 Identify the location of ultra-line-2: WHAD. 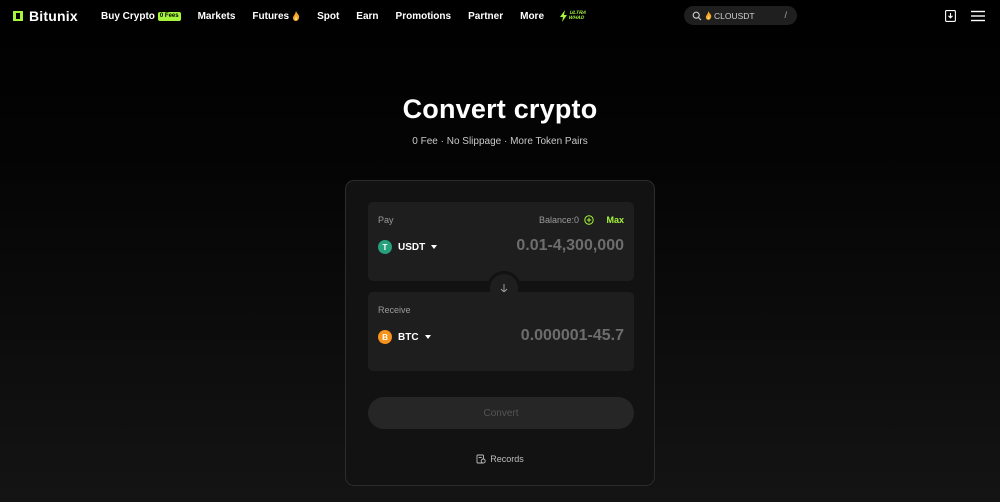
(576, 18).